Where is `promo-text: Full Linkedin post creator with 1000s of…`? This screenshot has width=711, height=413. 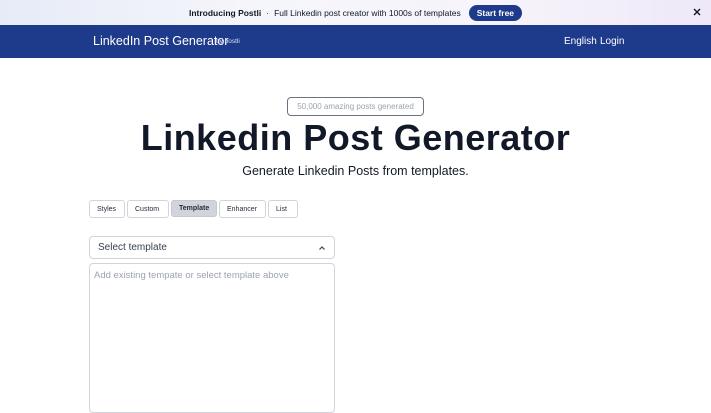 promo-text: Full Linkedin post creator with 1000s of… is located at coordinates (367, 12).